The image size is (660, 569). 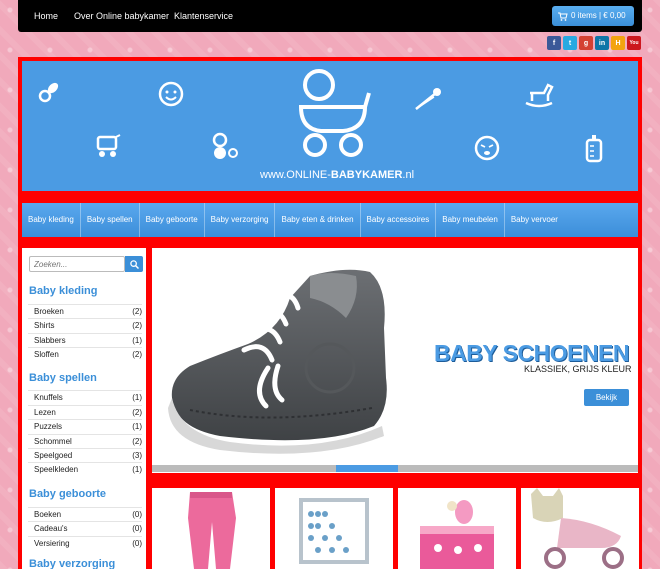 I want to click on sidebar-item-label: Speelgoed, so click(x=53, y=455).